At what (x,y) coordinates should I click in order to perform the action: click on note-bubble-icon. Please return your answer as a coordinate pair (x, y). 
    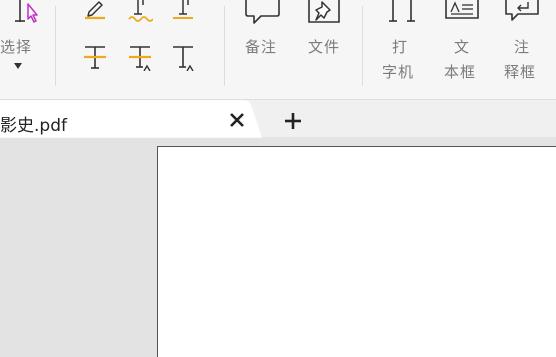
    Looking at the image, I should click on (262, 12).